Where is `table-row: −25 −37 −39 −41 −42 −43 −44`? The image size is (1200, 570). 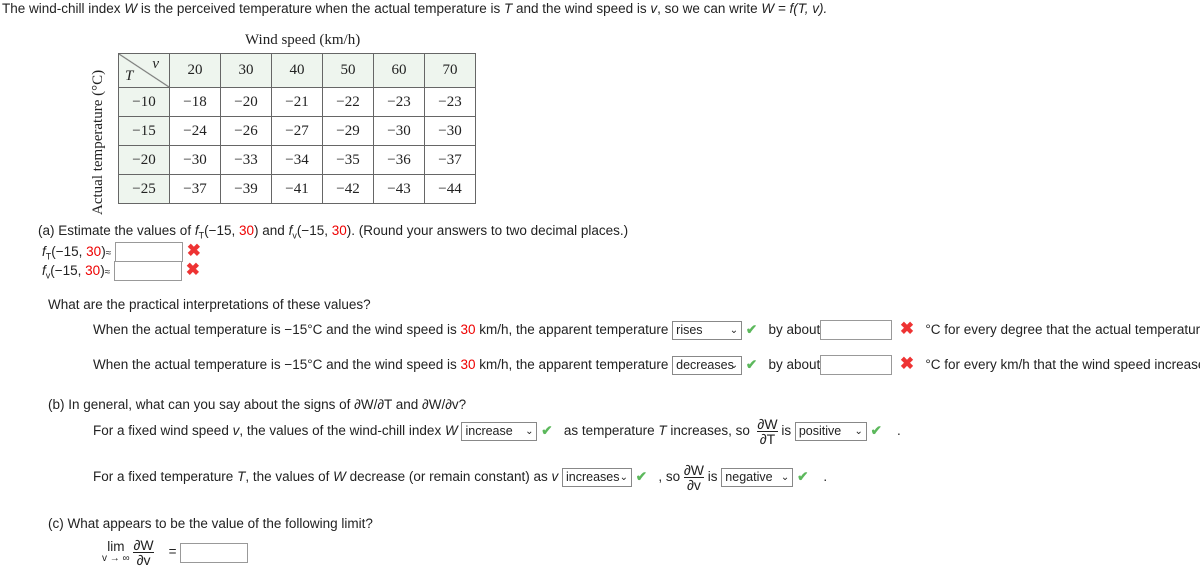 table-row: −25 −37 −39 −41 −42 −43 −44 is located at coordinates (297, 189).